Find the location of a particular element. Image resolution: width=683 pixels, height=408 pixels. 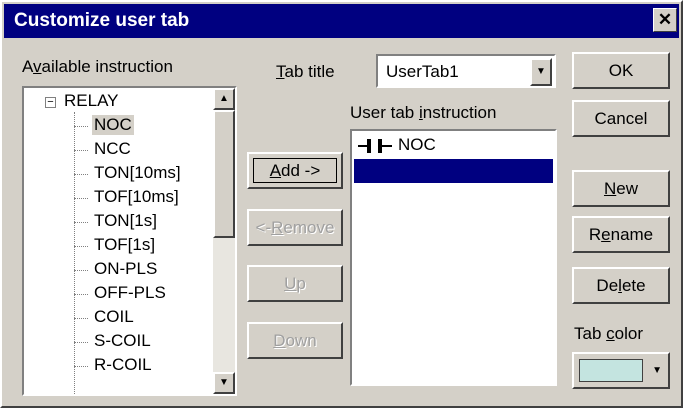

scroll-up-icon: ▲ is located at coordinates (224, 98).